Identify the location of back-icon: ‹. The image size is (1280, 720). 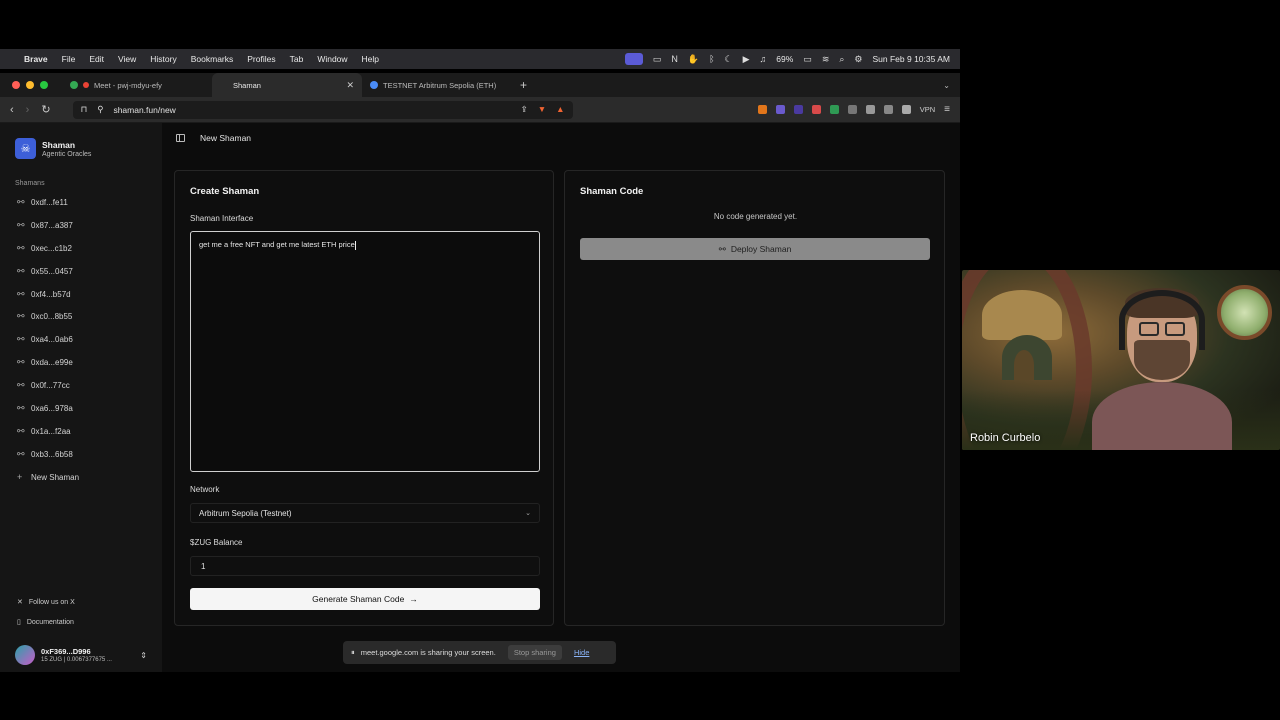
(12, 110).